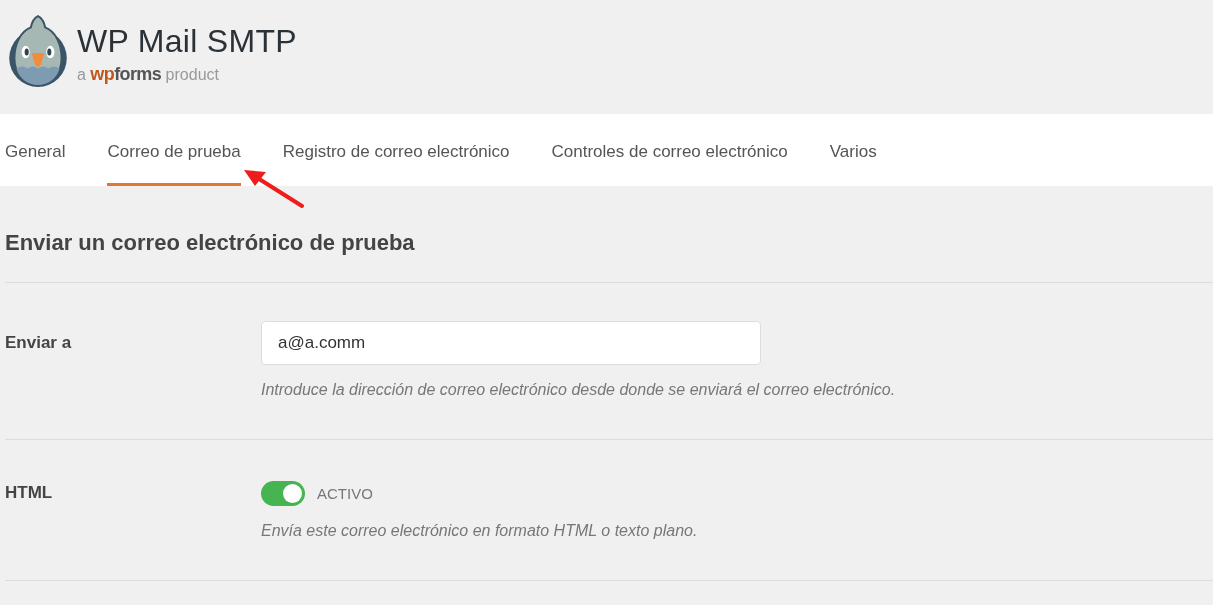 The width and height of the screenshot is (1213, 605). What do you see at coordinates (283, 493) in the screenshot?
I see `toggle-switch` at bounding box center [283, 493].